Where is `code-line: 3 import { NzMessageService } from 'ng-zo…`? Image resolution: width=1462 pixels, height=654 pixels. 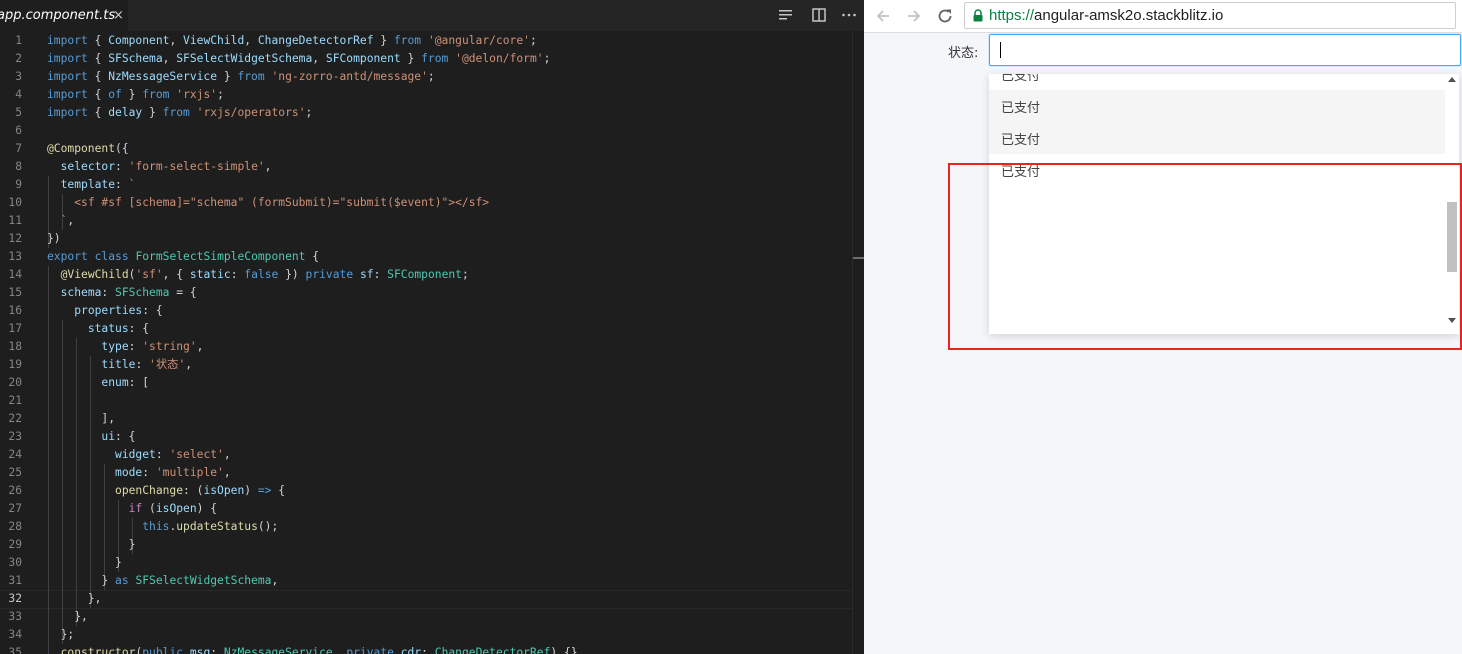
code-line: 3 import { NzMessageService } from 'ng-zo… is located at coordinates (426, 77).